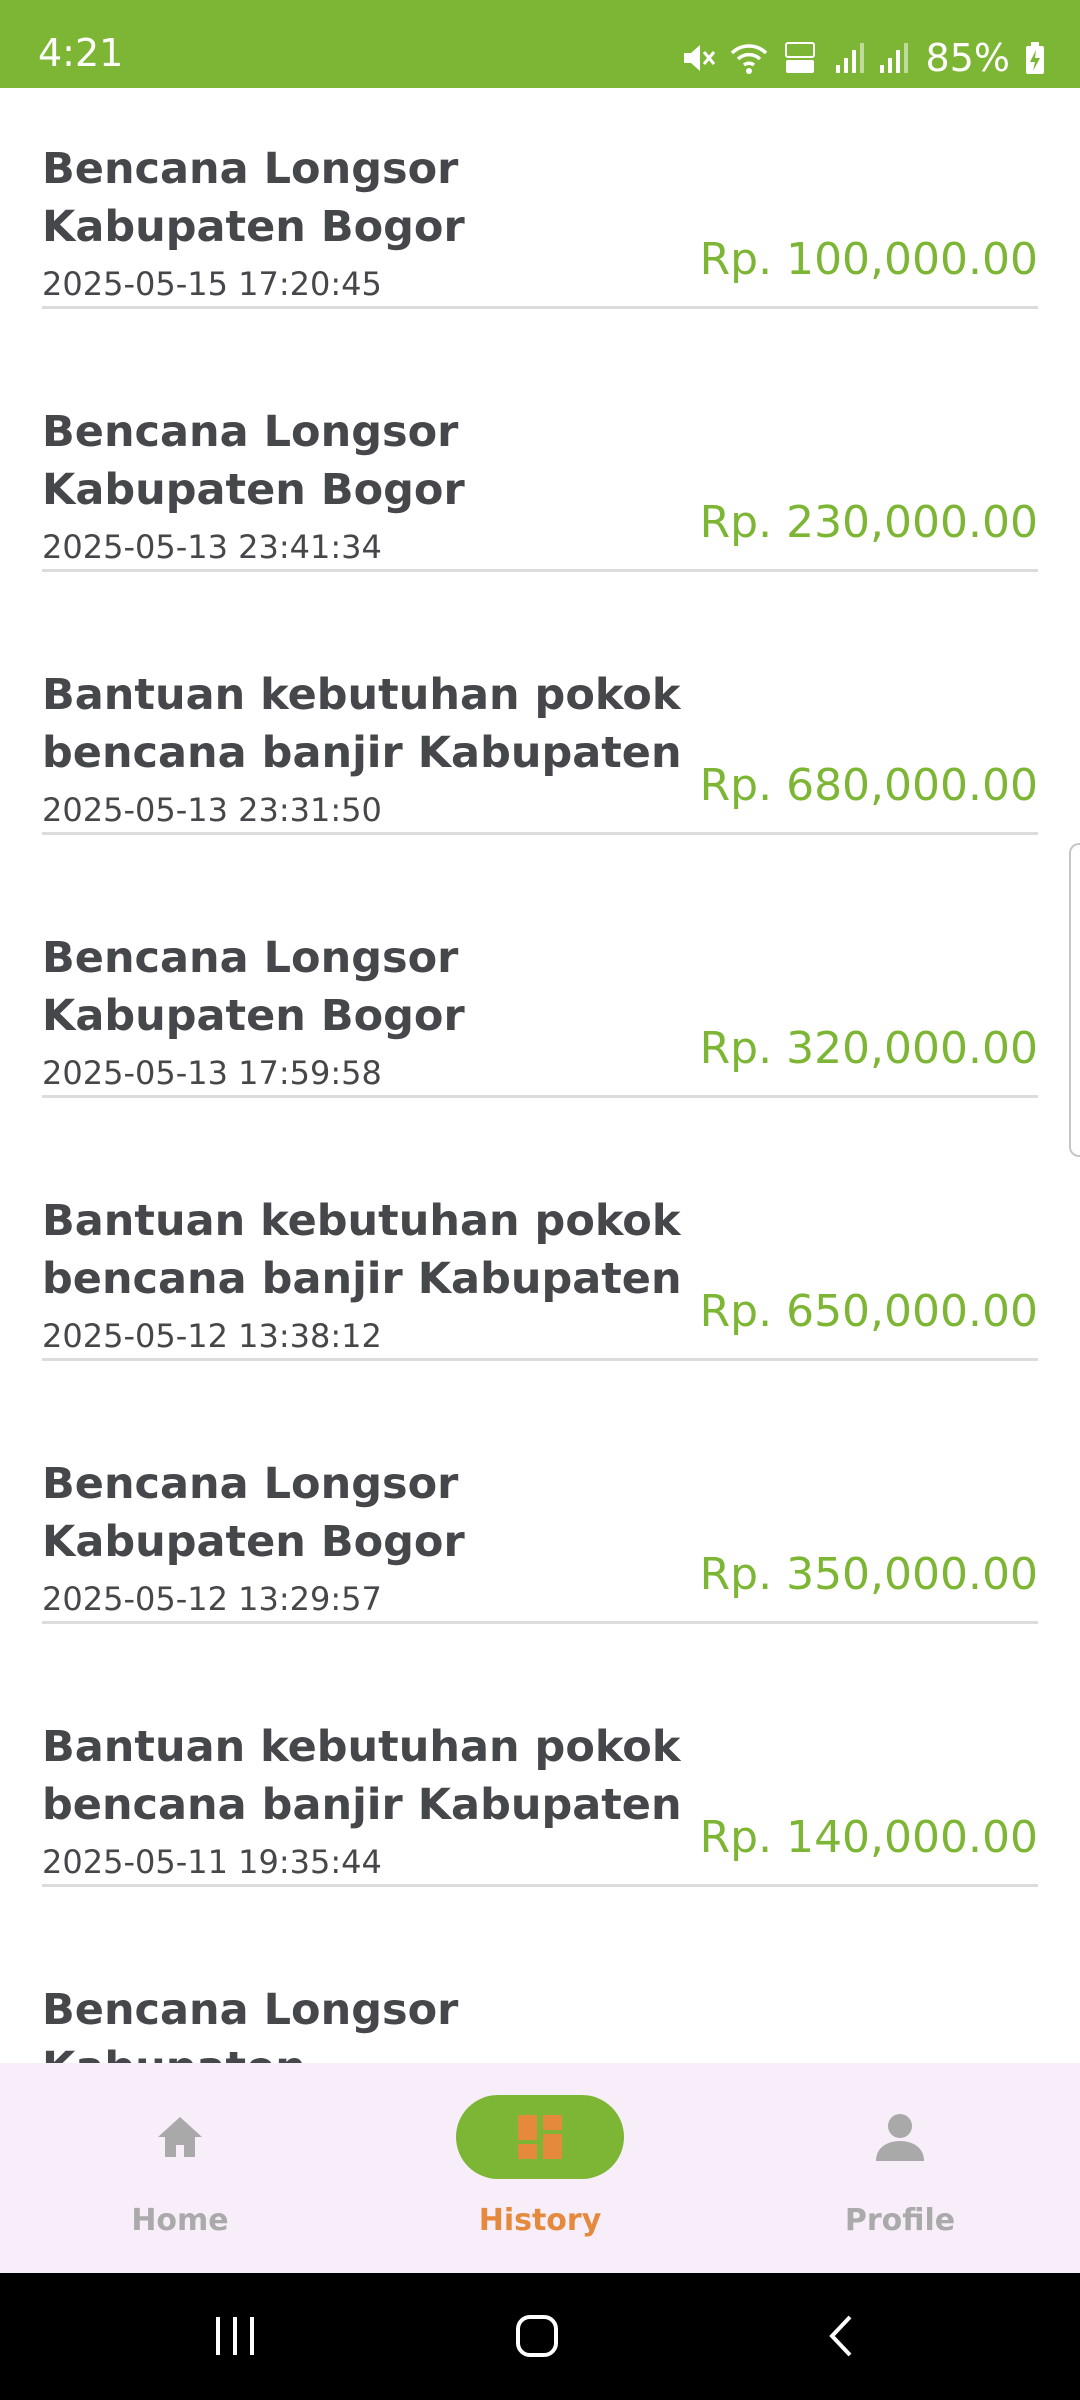 The width and height of the screenshot is (1080, 2400). I want to click on transaction-date: 2025-05-13 23:31:50, so click(212, 810).